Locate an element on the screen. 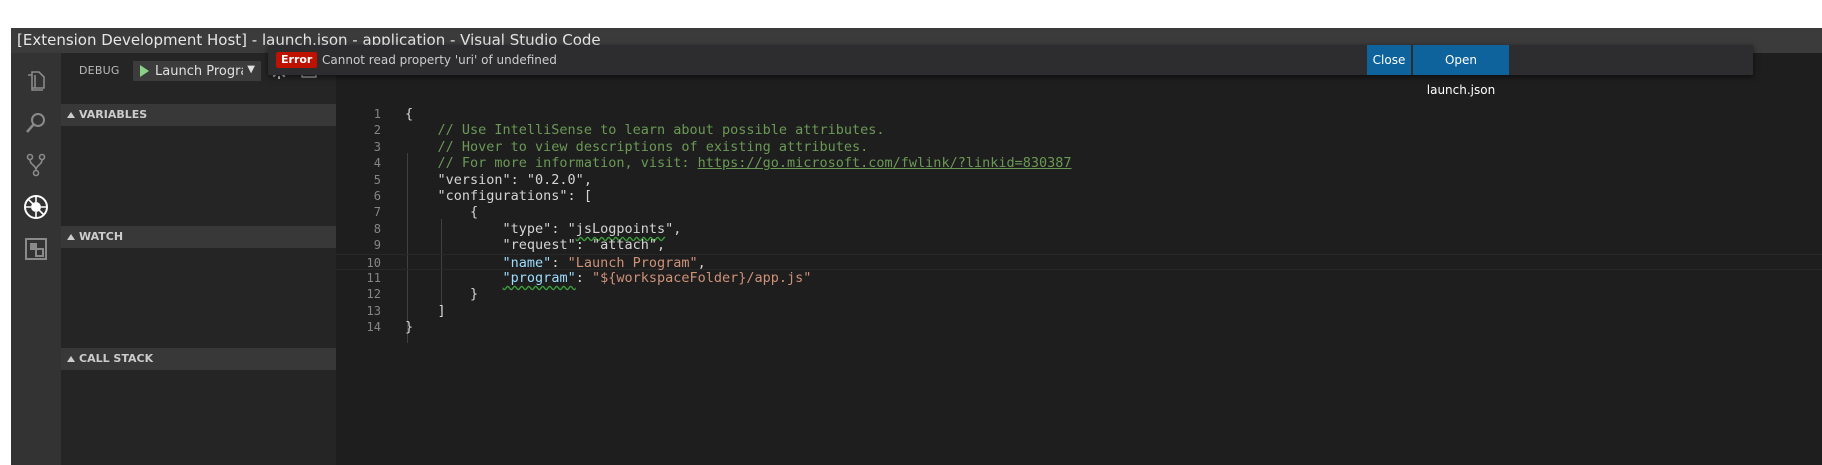 This screenshot has width=1822, height=465. line-number: 3 is located at coordinates (377, 147).